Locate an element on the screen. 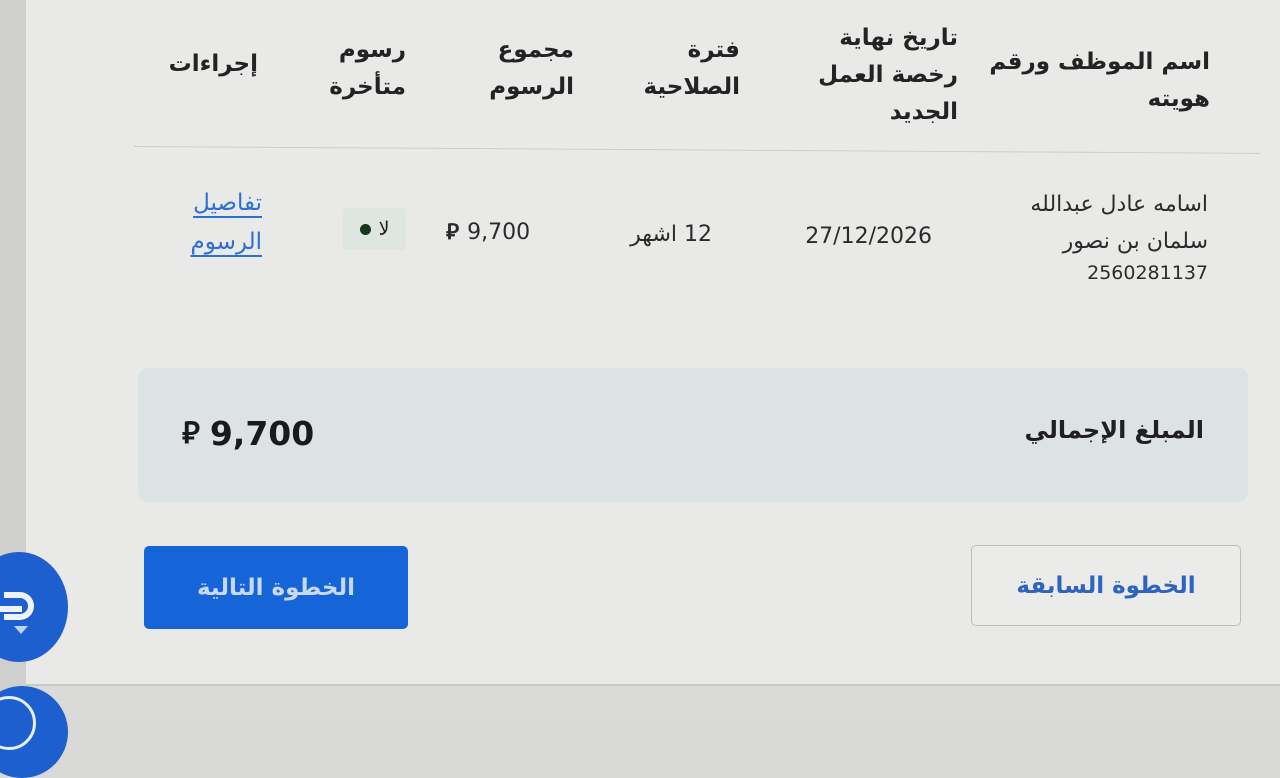 This screenshot has height=778, width=1280. employee-name: اسامه عادل عبدالله is located at coordinates (1119, 204).